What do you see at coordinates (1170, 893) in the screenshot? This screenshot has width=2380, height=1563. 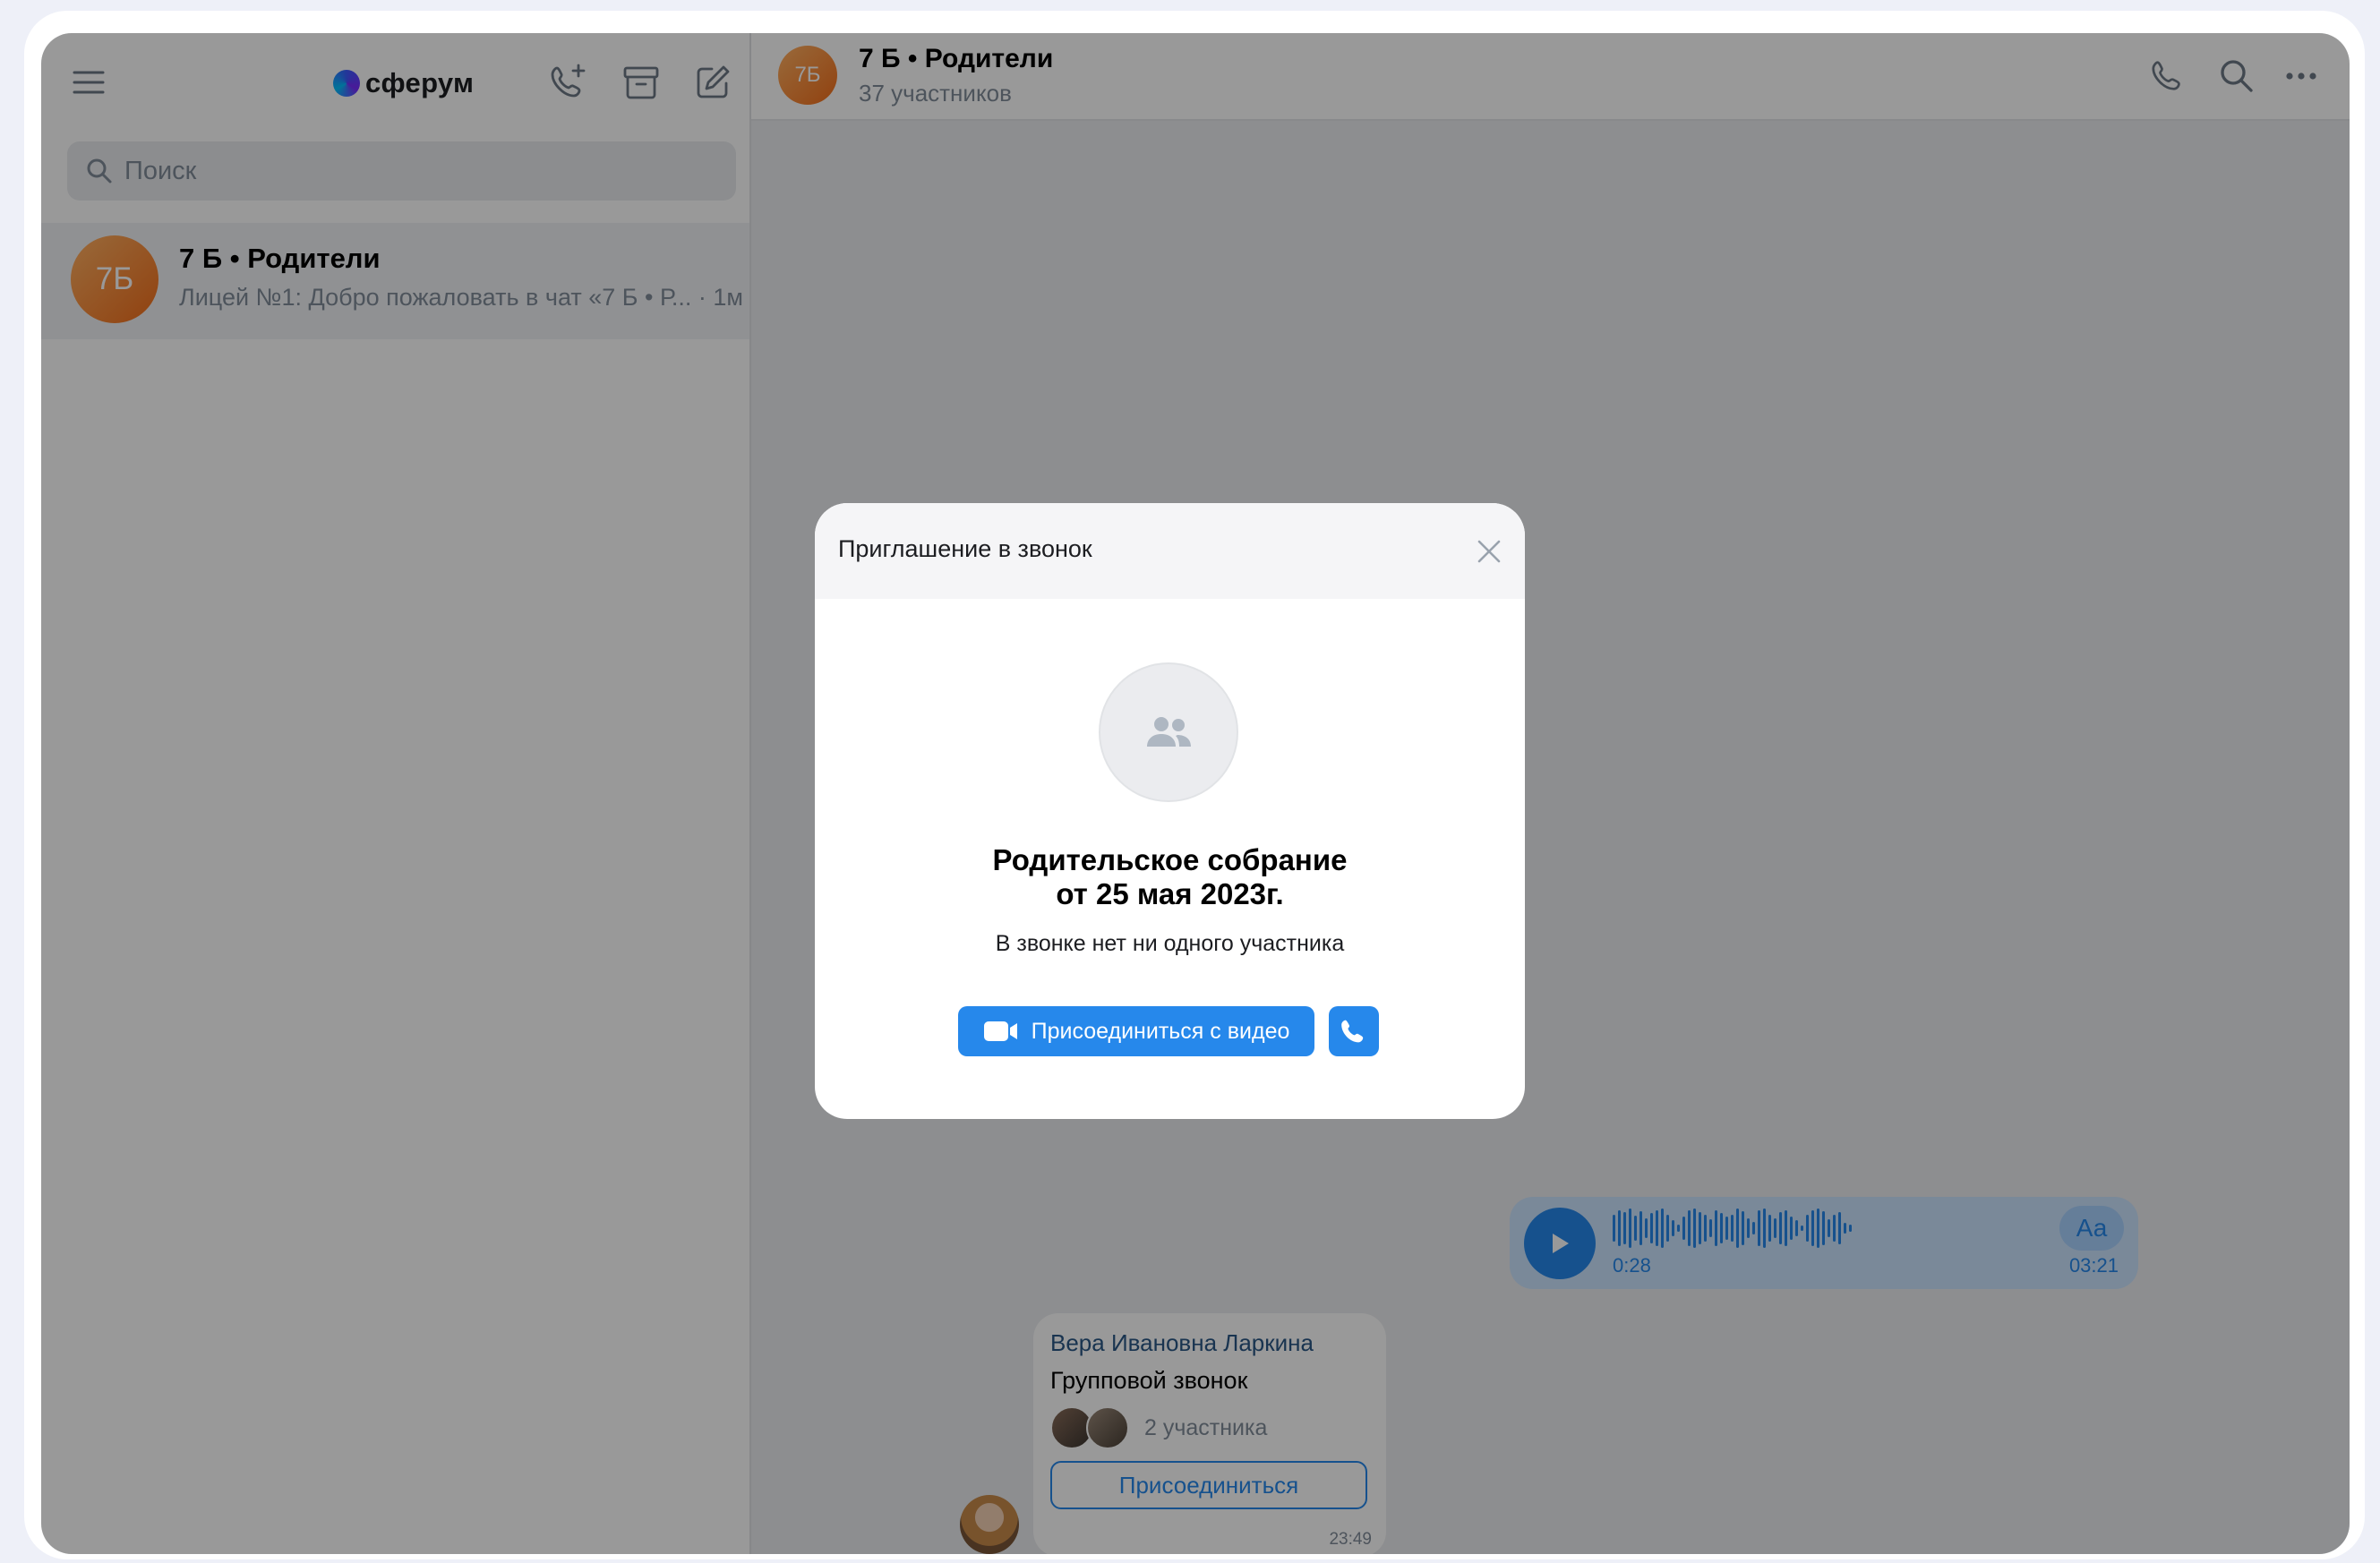 I see `call-title-line2: от 25 мая 2023г.` at bounding box center [1170, 893].